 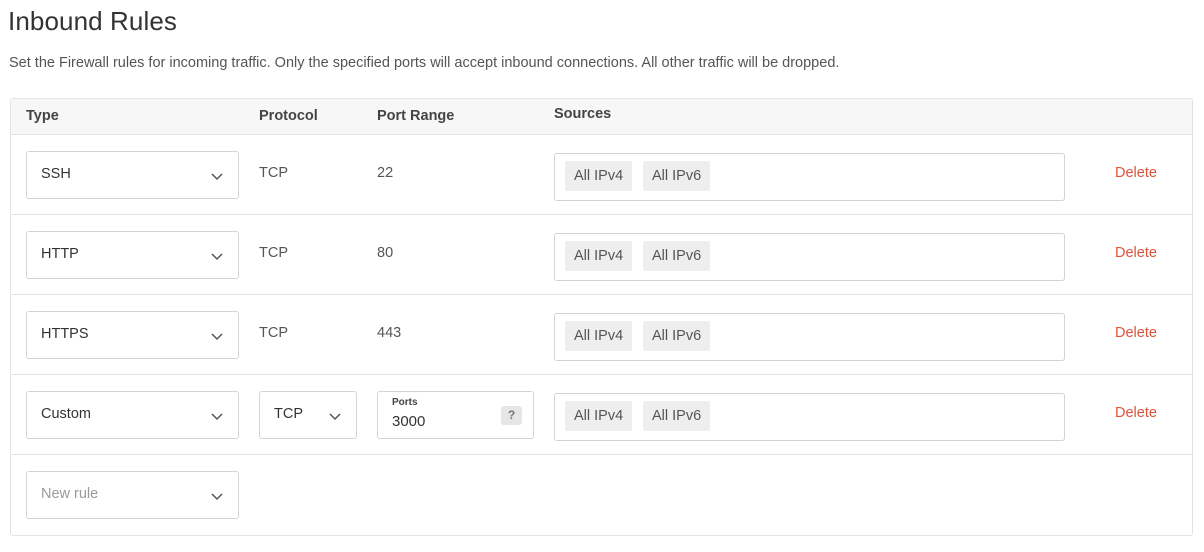 I want to click on new-rule-placeholder: New rule, so click(x=70, y=494).